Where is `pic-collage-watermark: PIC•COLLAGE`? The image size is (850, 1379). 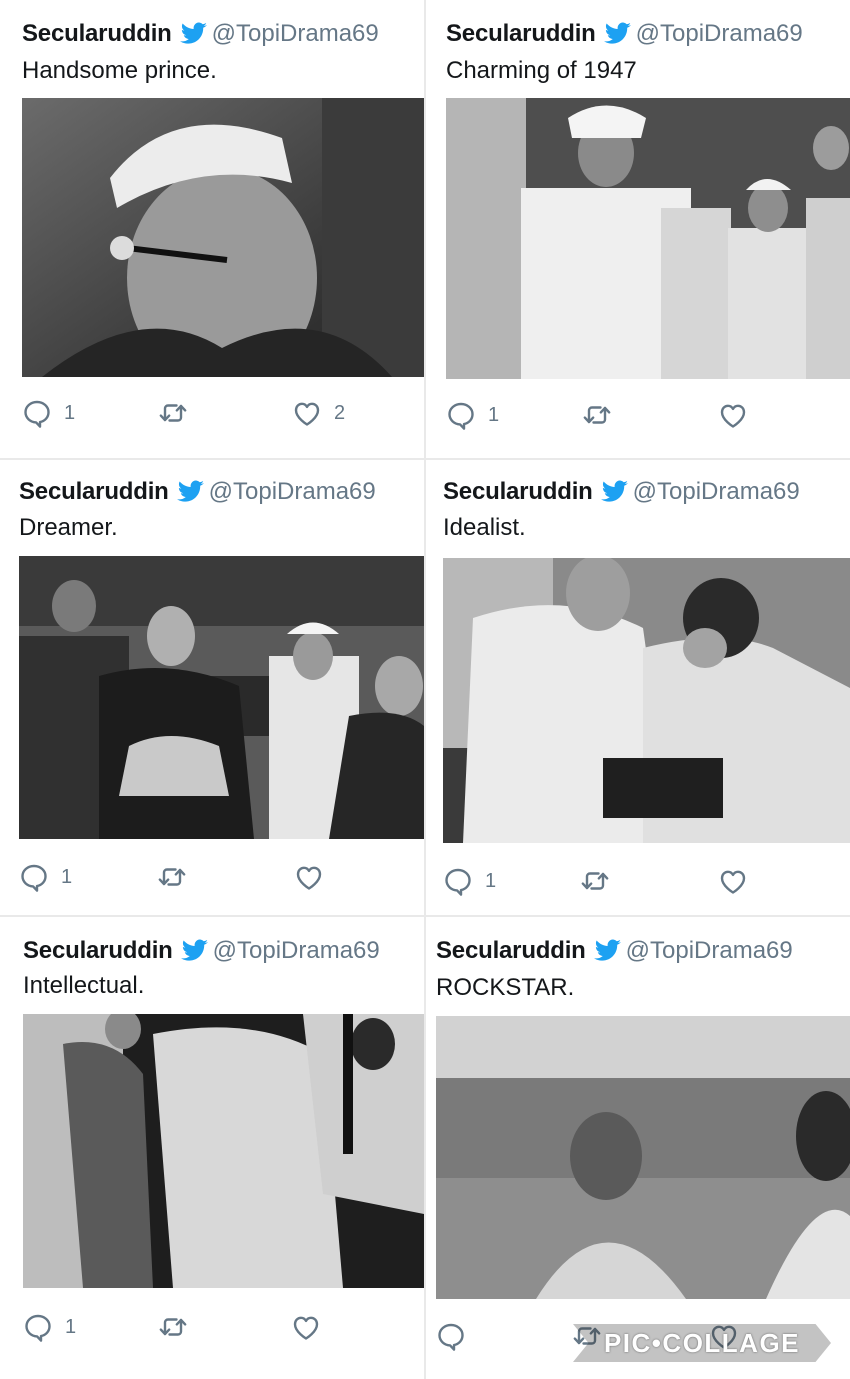
pic-collage-watermark: PIC•COLLAGE is located at coordinates (702, 1343).